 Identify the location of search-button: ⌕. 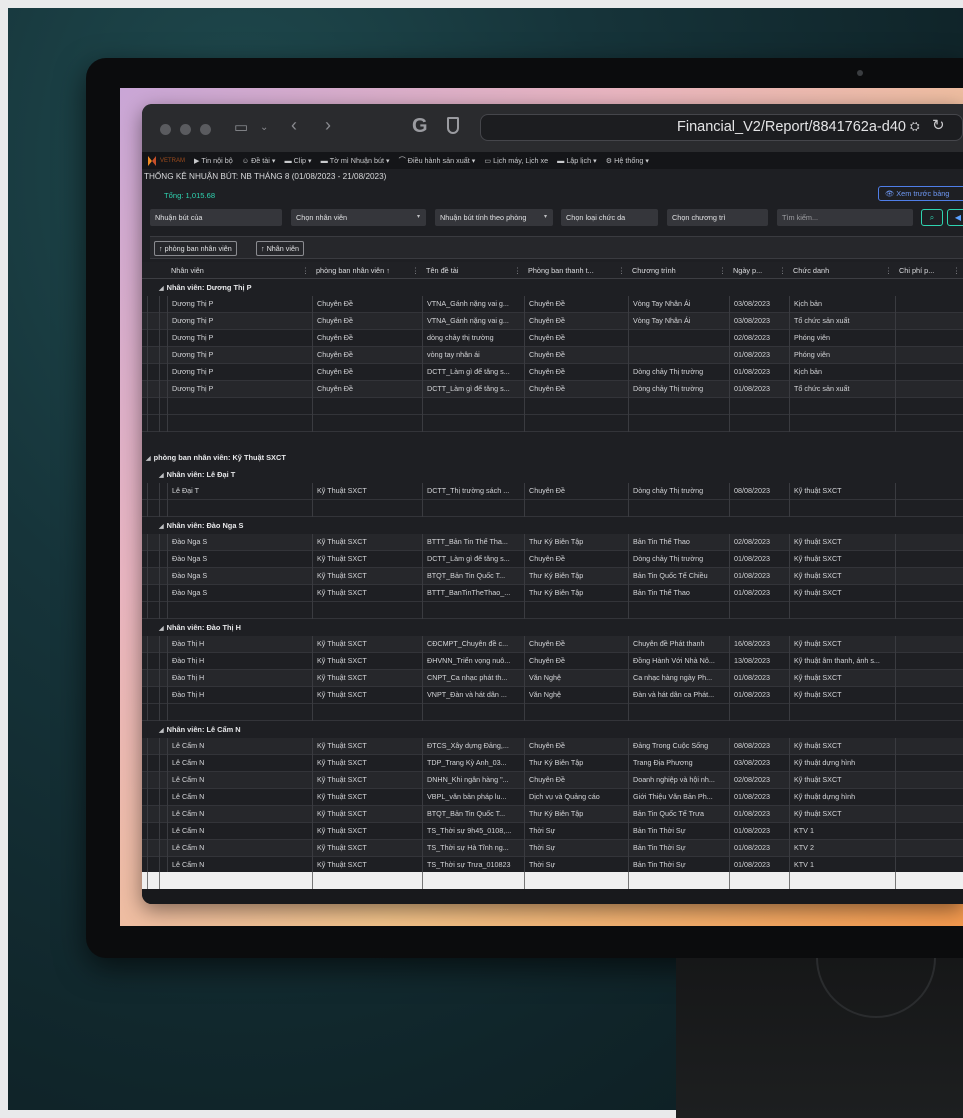
(932, 217).